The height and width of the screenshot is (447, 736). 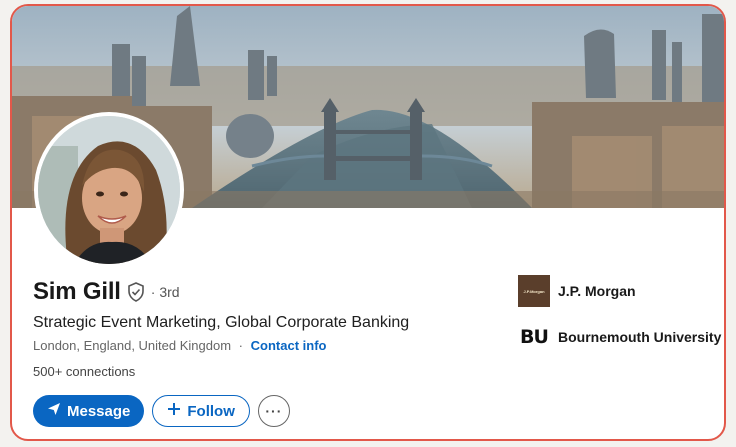 I want to click on org-item-jp-morgan: J.P.Morgan J.P. Morgan, so click(x=577, y=291).